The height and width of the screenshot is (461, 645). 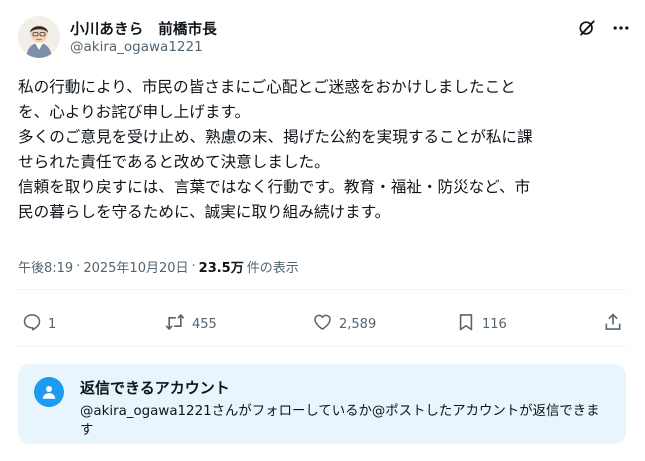 I want to click on reply-icon, so click(x=32, y=324).